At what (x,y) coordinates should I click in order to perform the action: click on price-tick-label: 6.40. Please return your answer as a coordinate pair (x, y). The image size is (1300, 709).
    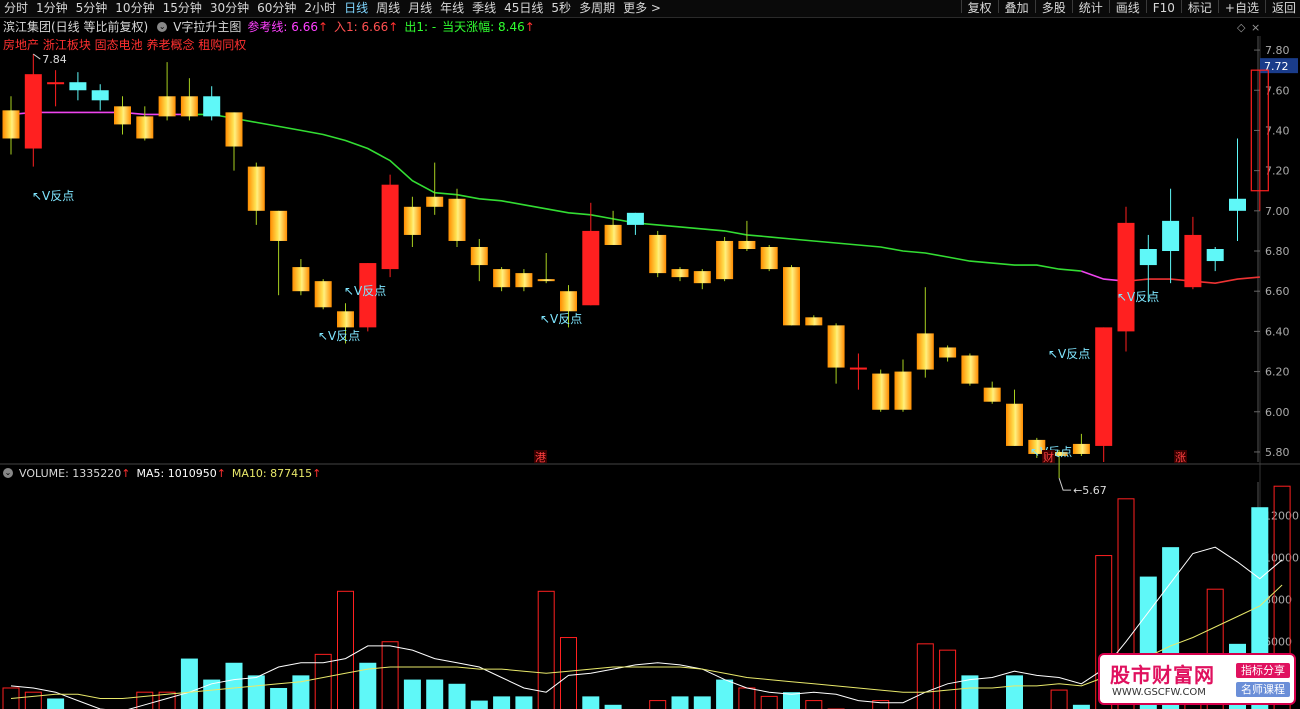
    Looking at the image, I should click on (1277, 331).